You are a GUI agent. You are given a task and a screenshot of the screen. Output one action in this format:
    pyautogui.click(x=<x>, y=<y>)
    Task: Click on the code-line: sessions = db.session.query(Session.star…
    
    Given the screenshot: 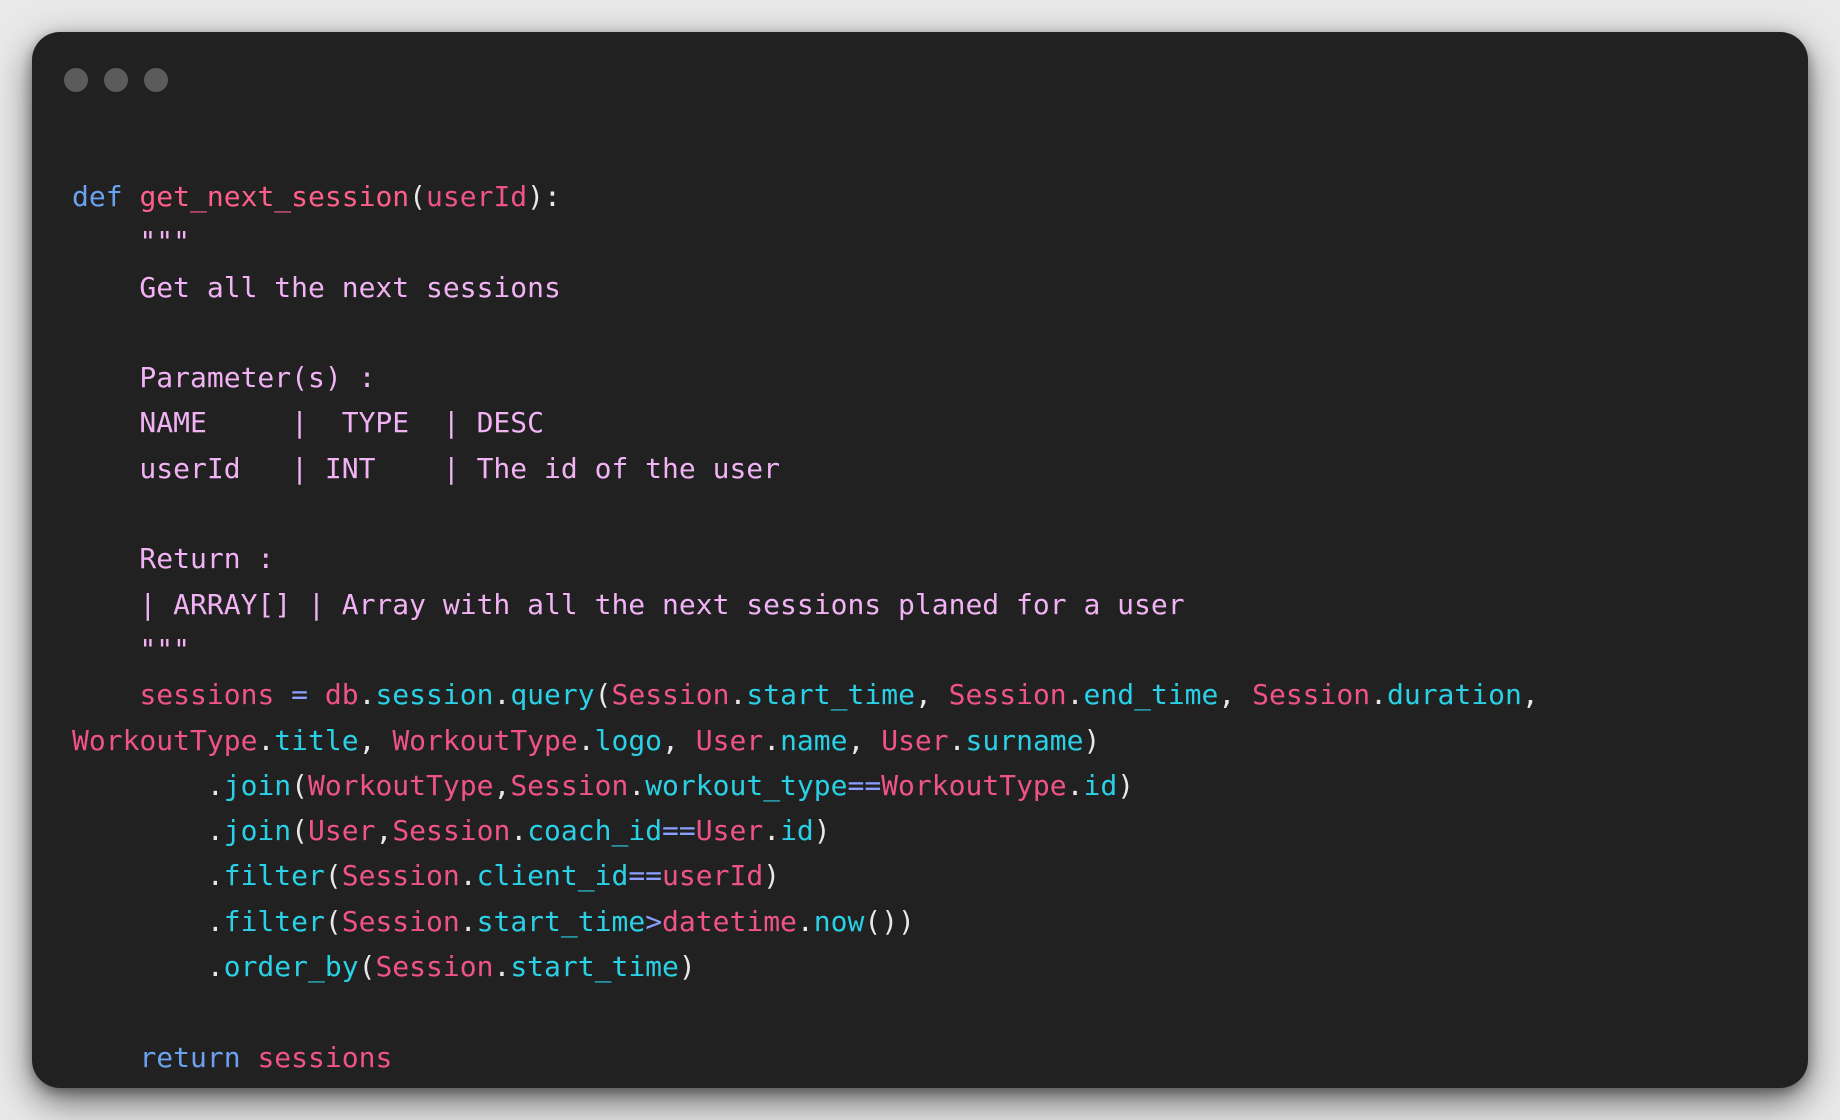 What is the action you would take?
    pyautogui.click(x=805, y=694)
    